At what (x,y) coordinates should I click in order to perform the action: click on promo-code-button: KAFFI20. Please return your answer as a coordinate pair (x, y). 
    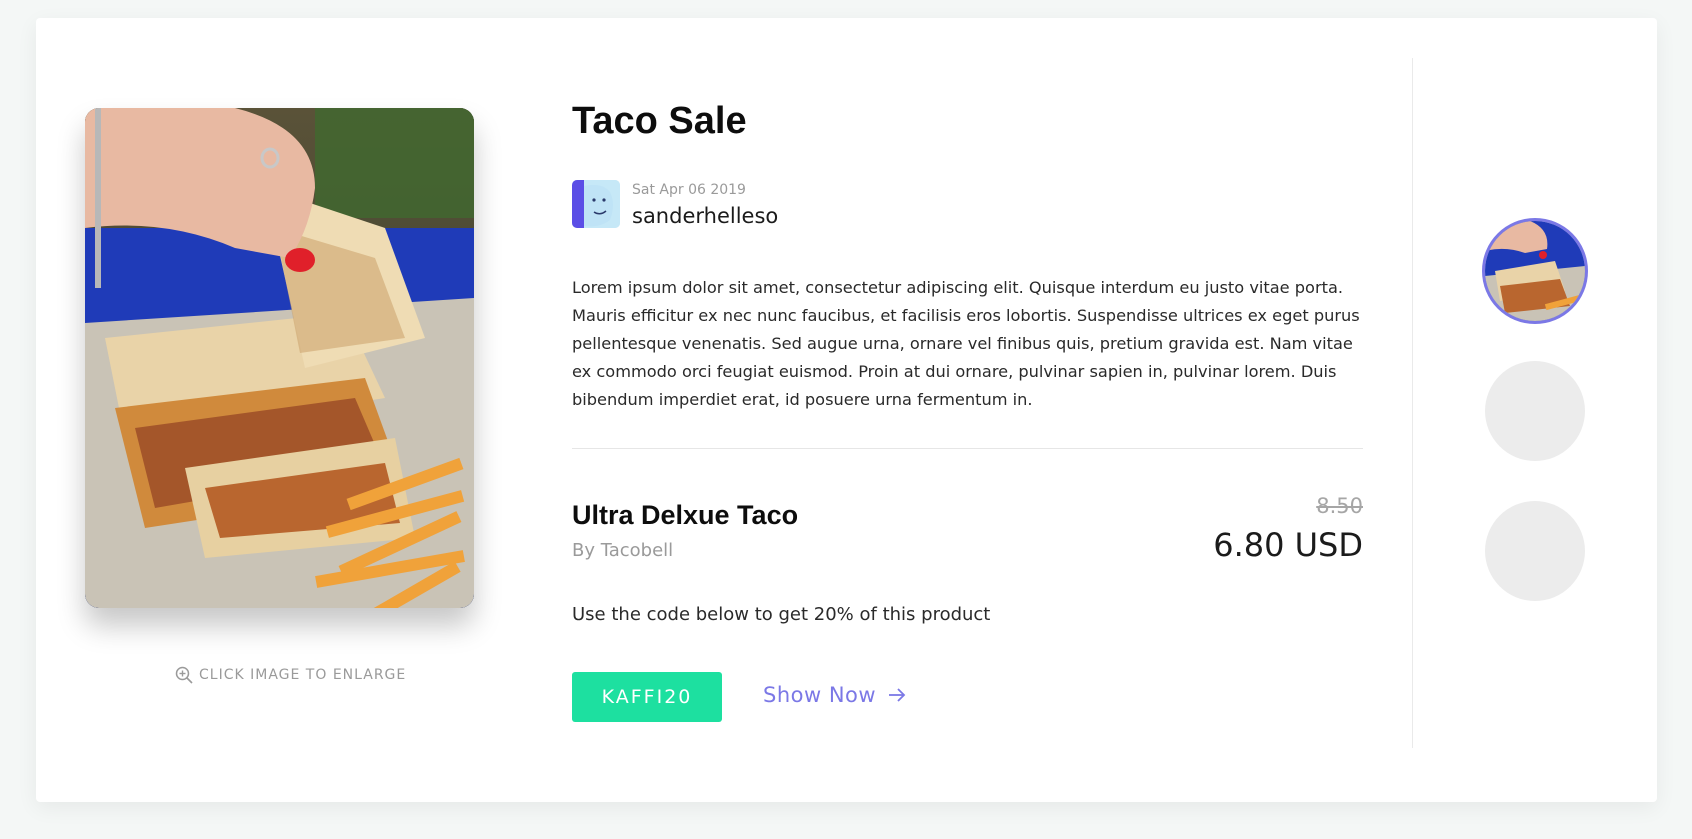
    Looking at the image, I should click on (647, 697).